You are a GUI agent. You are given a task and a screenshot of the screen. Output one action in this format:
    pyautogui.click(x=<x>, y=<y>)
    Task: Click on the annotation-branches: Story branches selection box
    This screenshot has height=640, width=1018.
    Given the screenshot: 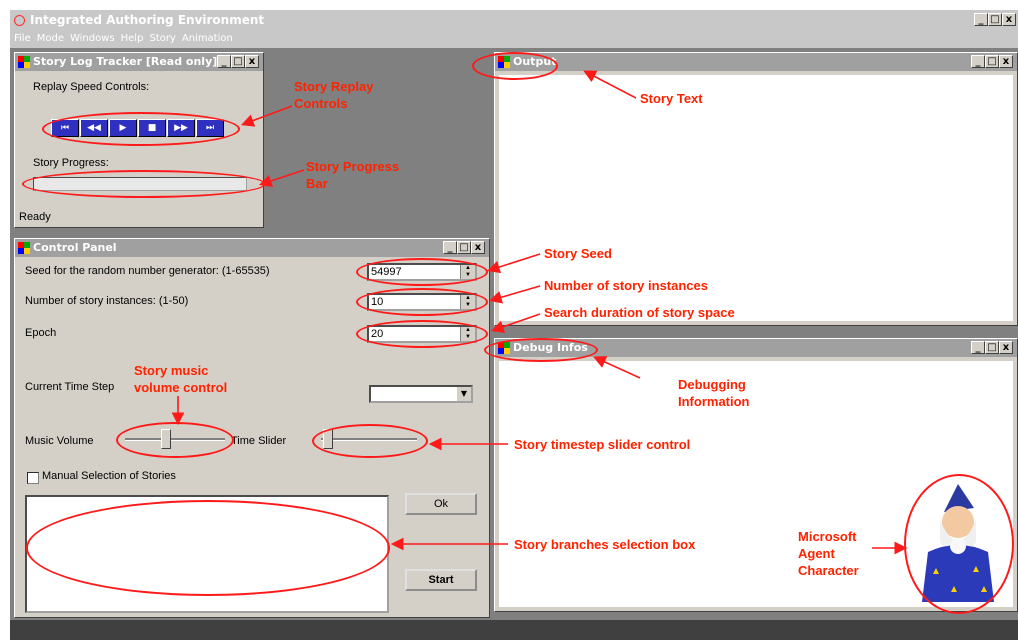 What is the action you would take?
    pyautogui.click(x=605, y=544)
    